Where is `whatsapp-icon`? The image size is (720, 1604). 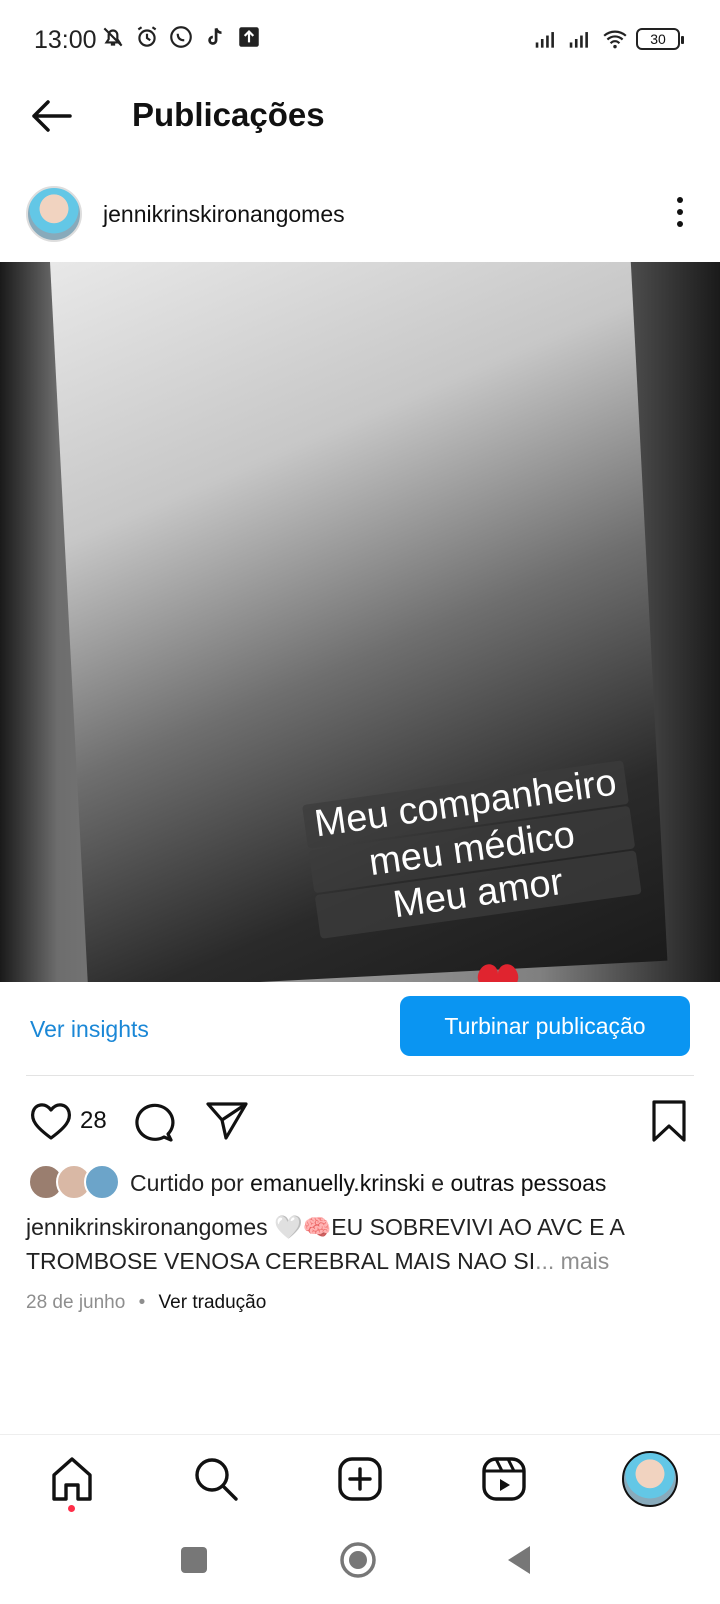 whatsapp-icon is located at coordinates (181, 37).